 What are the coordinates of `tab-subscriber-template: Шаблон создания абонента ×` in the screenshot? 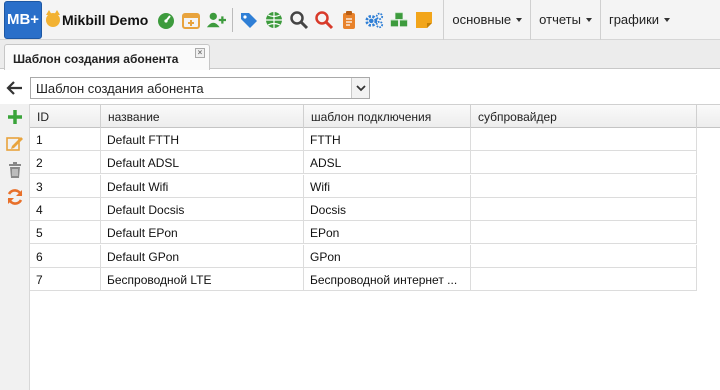 It's located at (107, 57).